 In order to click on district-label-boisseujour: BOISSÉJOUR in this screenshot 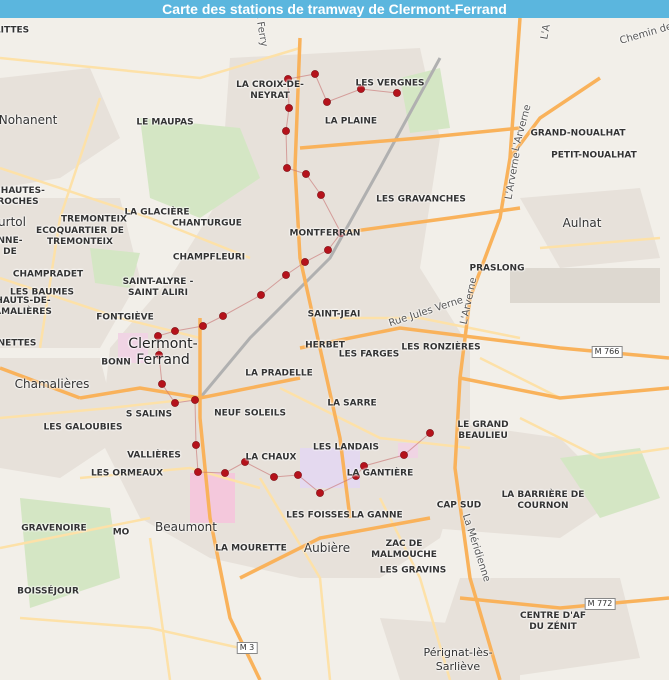, I will do `click(48, 591)`.